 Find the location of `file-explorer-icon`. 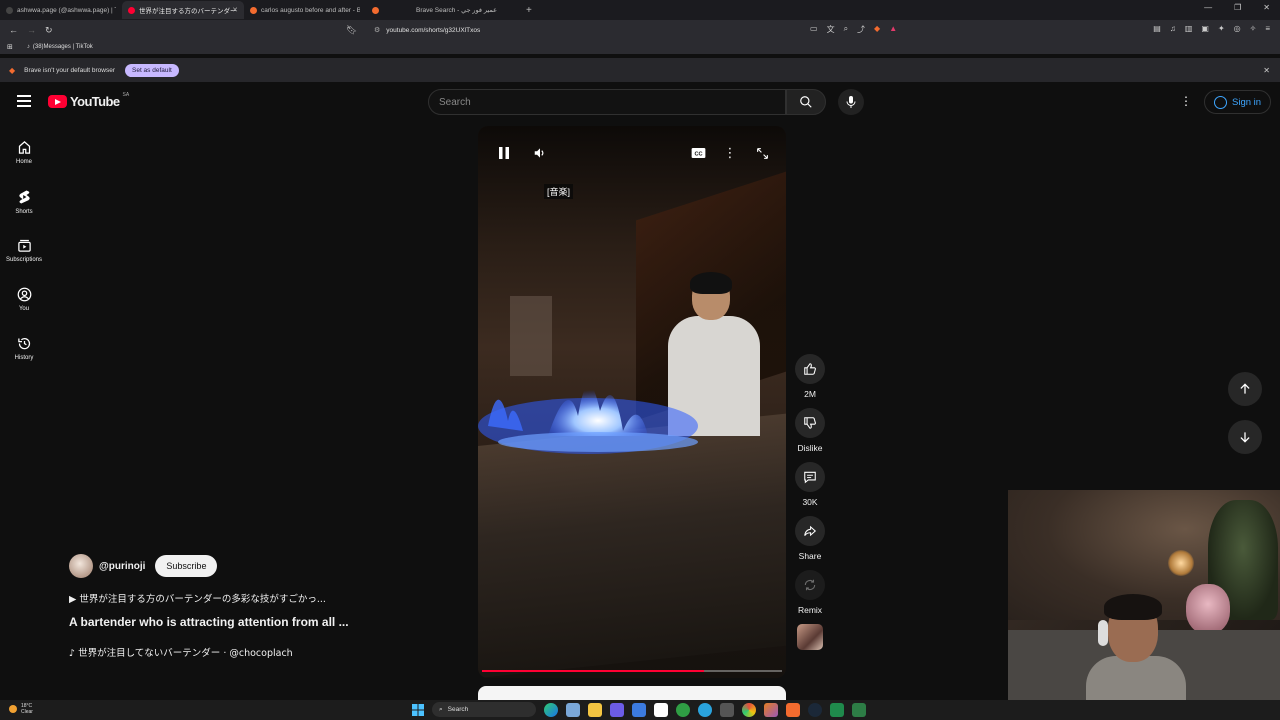

file-explorer-icon is located at coordinates (573, 709).